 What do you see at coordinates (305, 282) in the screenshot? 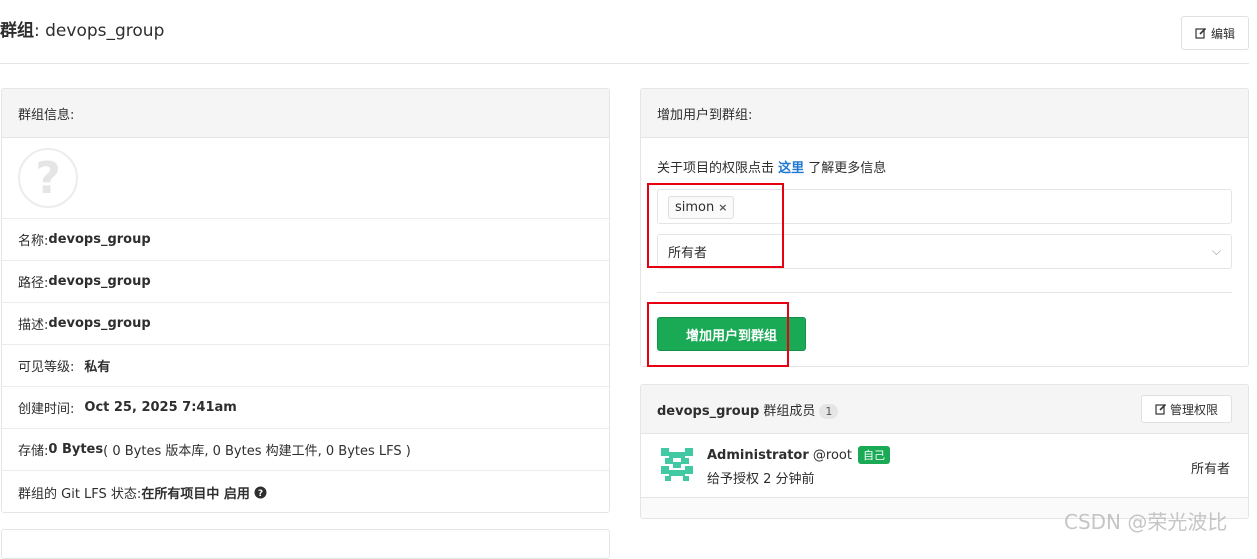
I see `info-row-path: 路径: devops_group` at bounding box center [305, 282].